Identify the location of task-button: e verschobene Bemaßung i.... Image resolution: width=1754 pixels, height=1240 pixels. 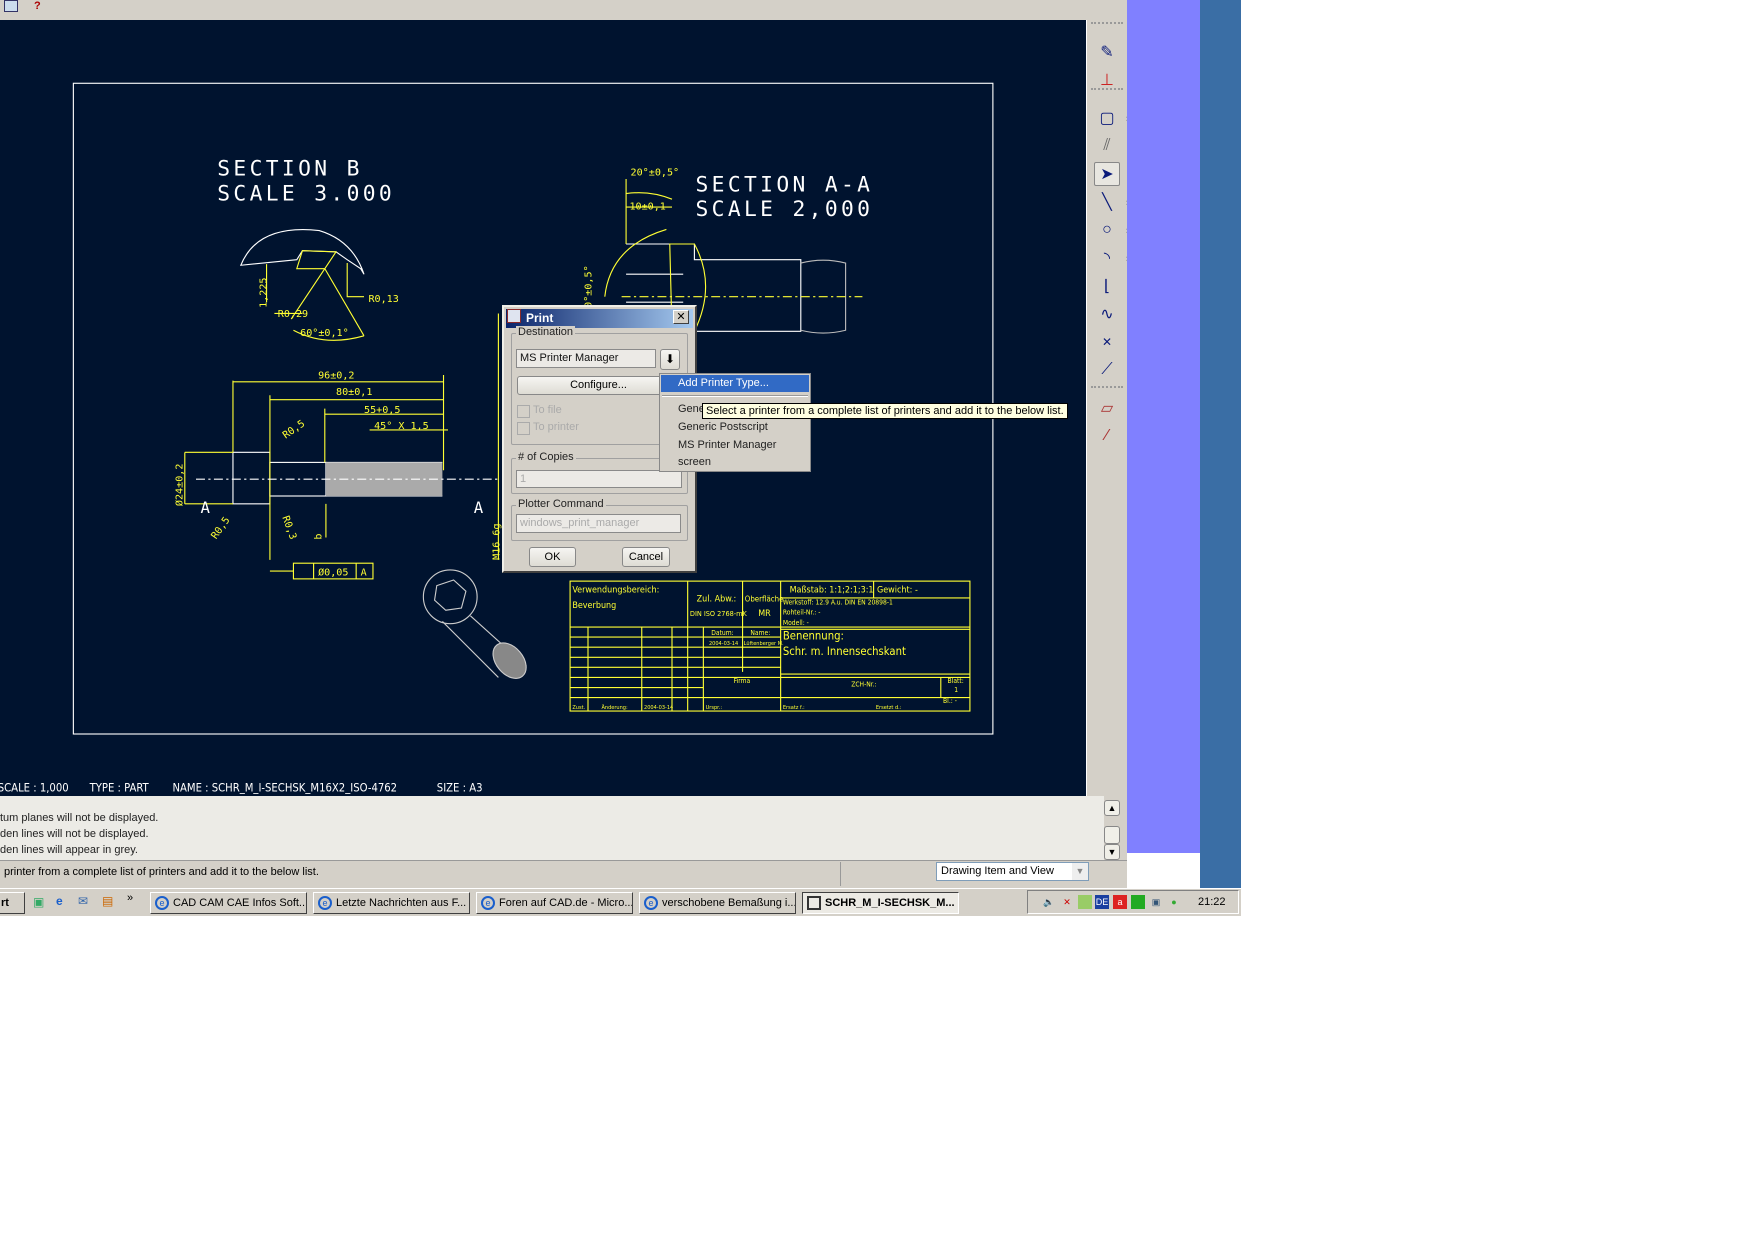
(717, 903).